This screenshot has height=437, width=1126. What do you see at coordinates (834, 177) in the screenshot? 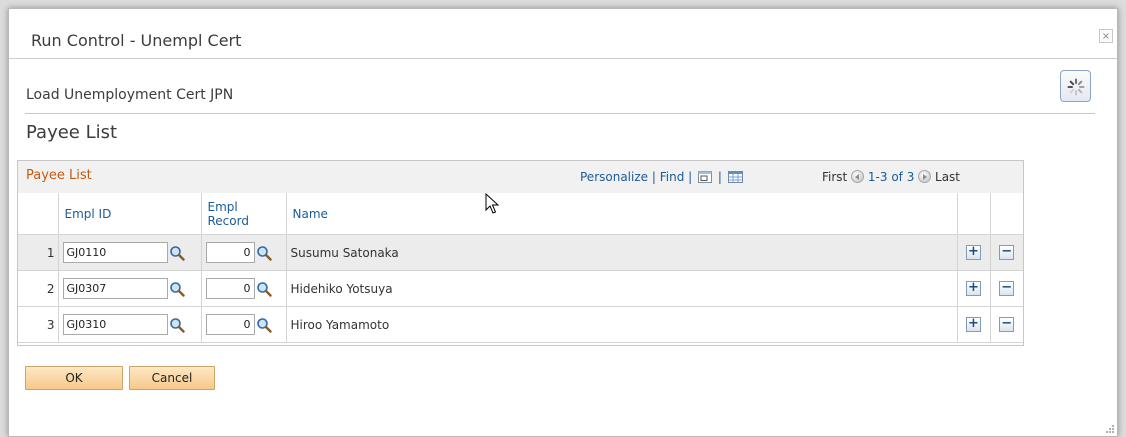
I see `first-link: First` at bounding box center [834, 177].